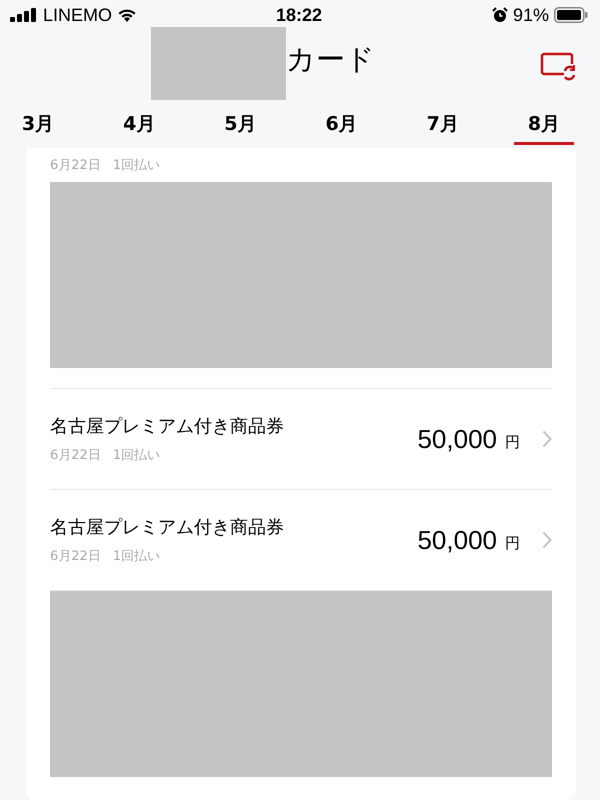  I want to click on card-refresh-icon, so click(558, 67).